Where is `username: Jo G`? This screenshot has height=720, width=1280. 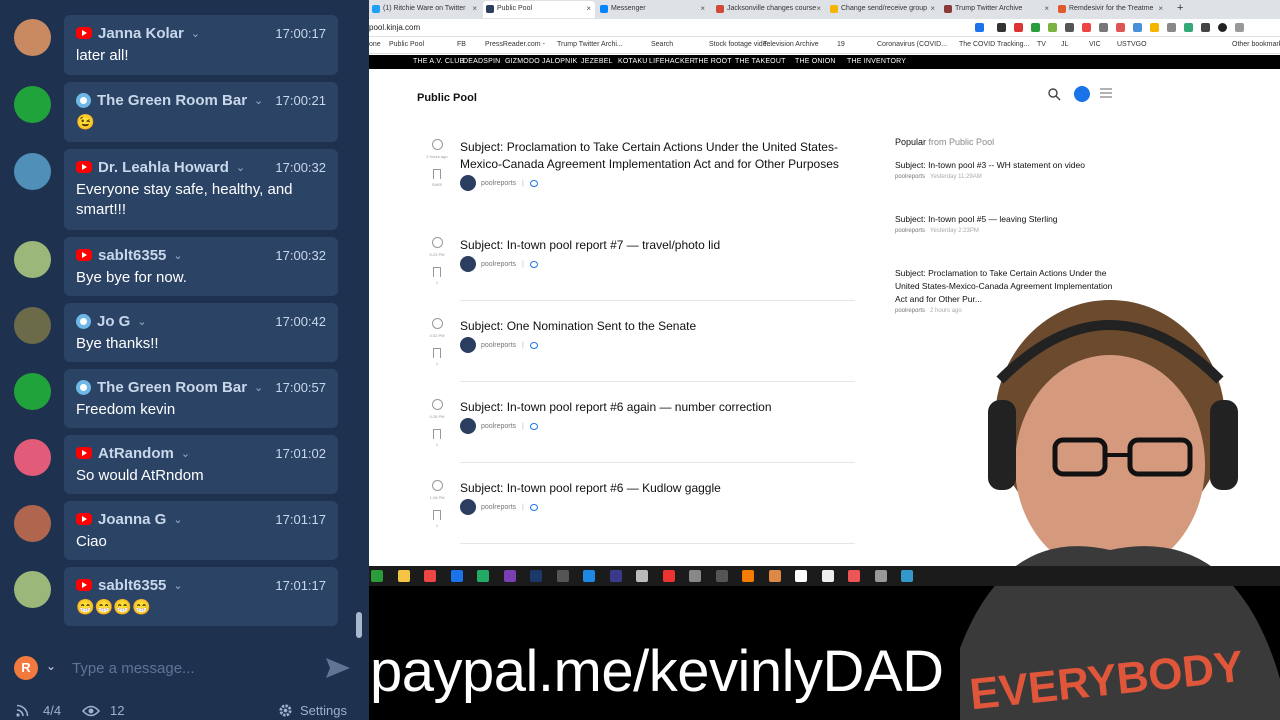
username: Jo G is located at coordinates (113, 321).